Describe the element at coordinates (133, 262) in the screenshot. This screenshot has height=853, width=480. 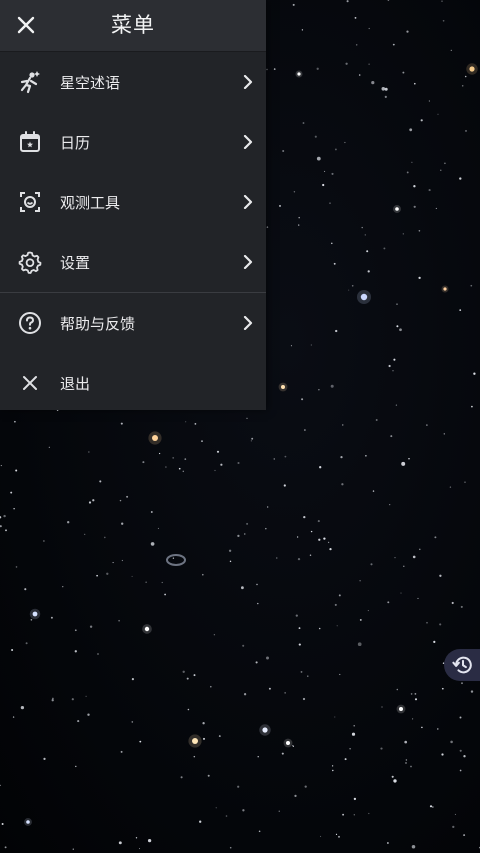
I see `menu-item-settings: 设置` at that location.